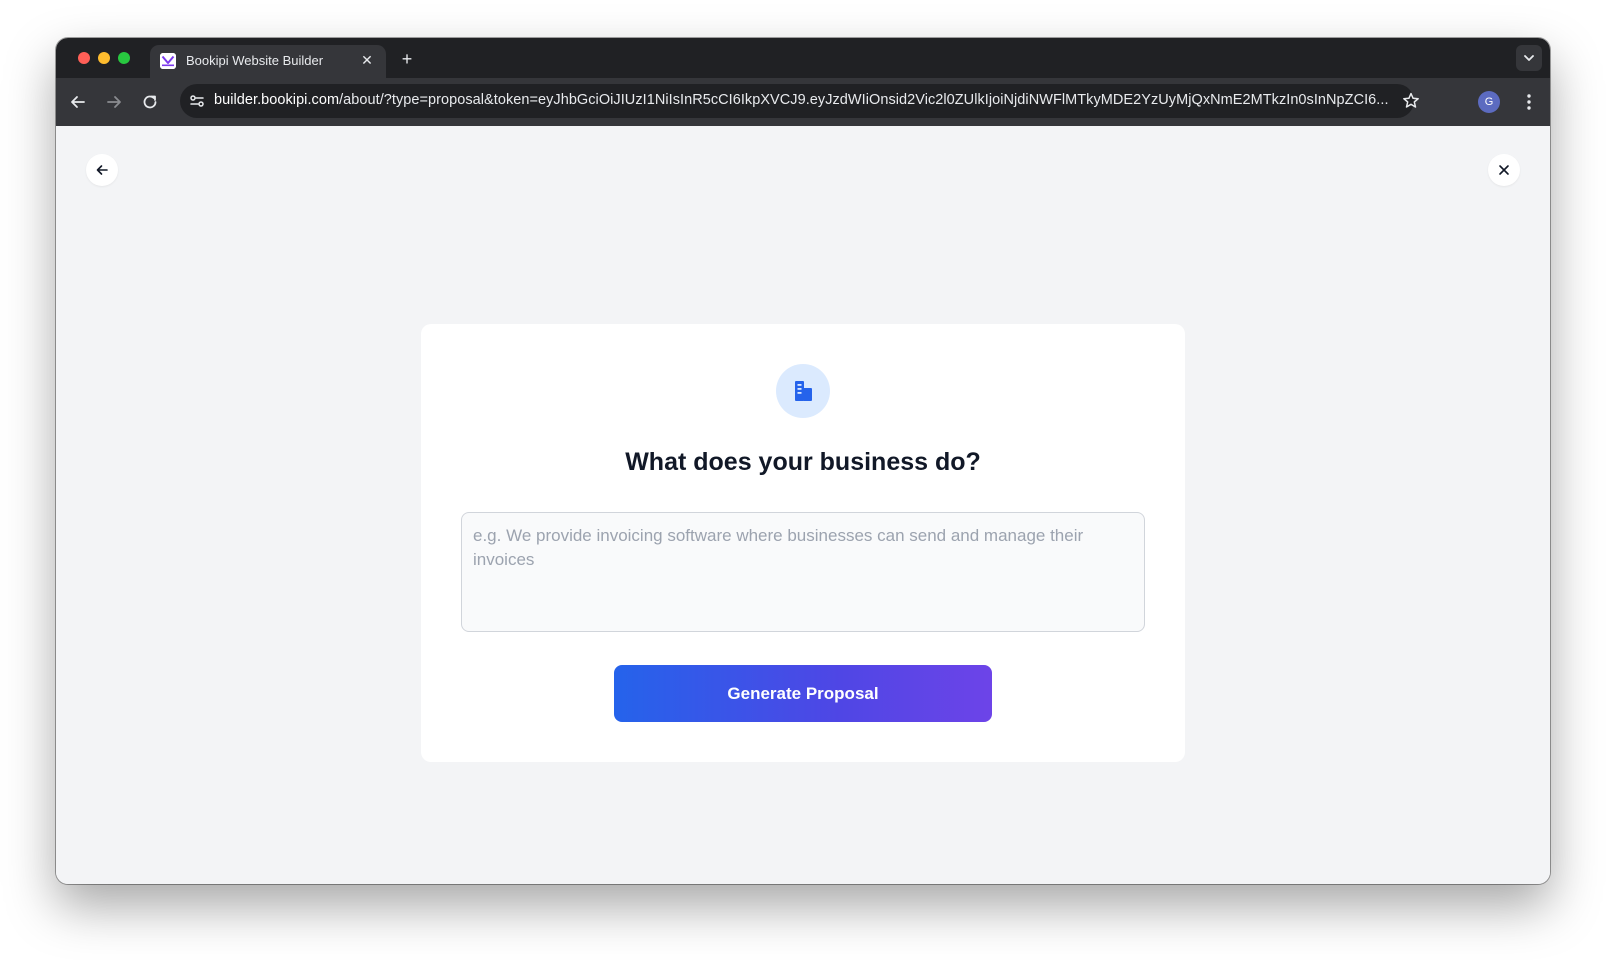  I want to click on page-title: What does your business do?, so click(803, 462).